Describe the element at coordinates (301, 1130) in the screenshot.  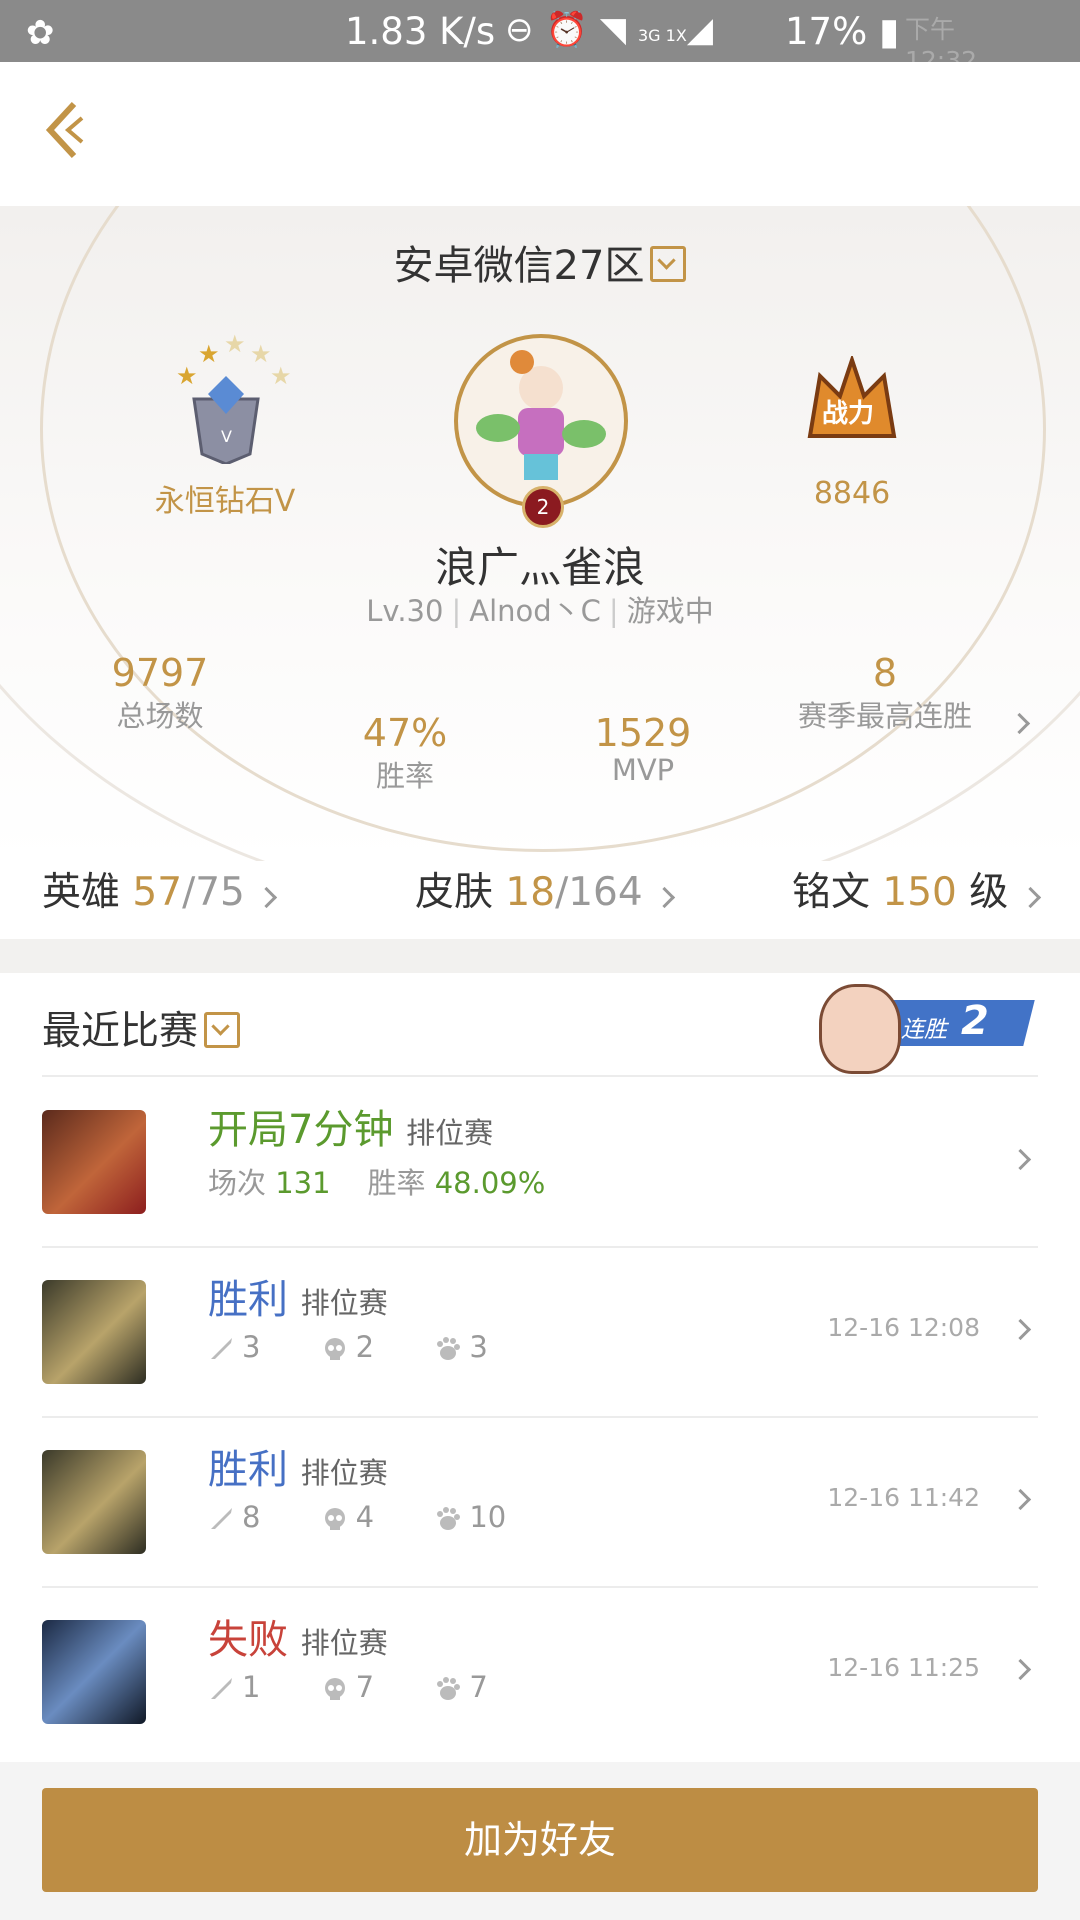
I see `match-result: 开局7分钟` at that location.